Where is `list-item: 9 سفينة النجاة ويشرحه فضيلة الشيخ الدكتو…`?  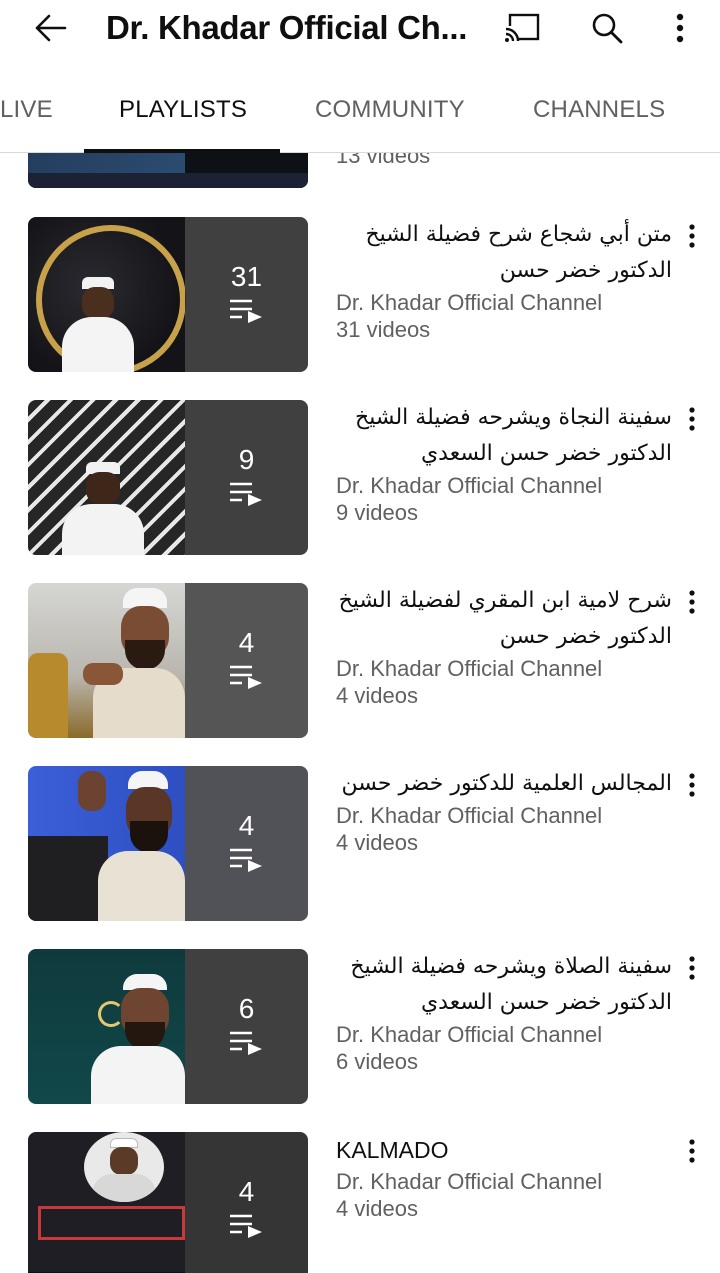 list-item: 9 سفينة النجاة ويشرحه فضيلة الشيخ الدكتو… is located at coordinates (360, 478).